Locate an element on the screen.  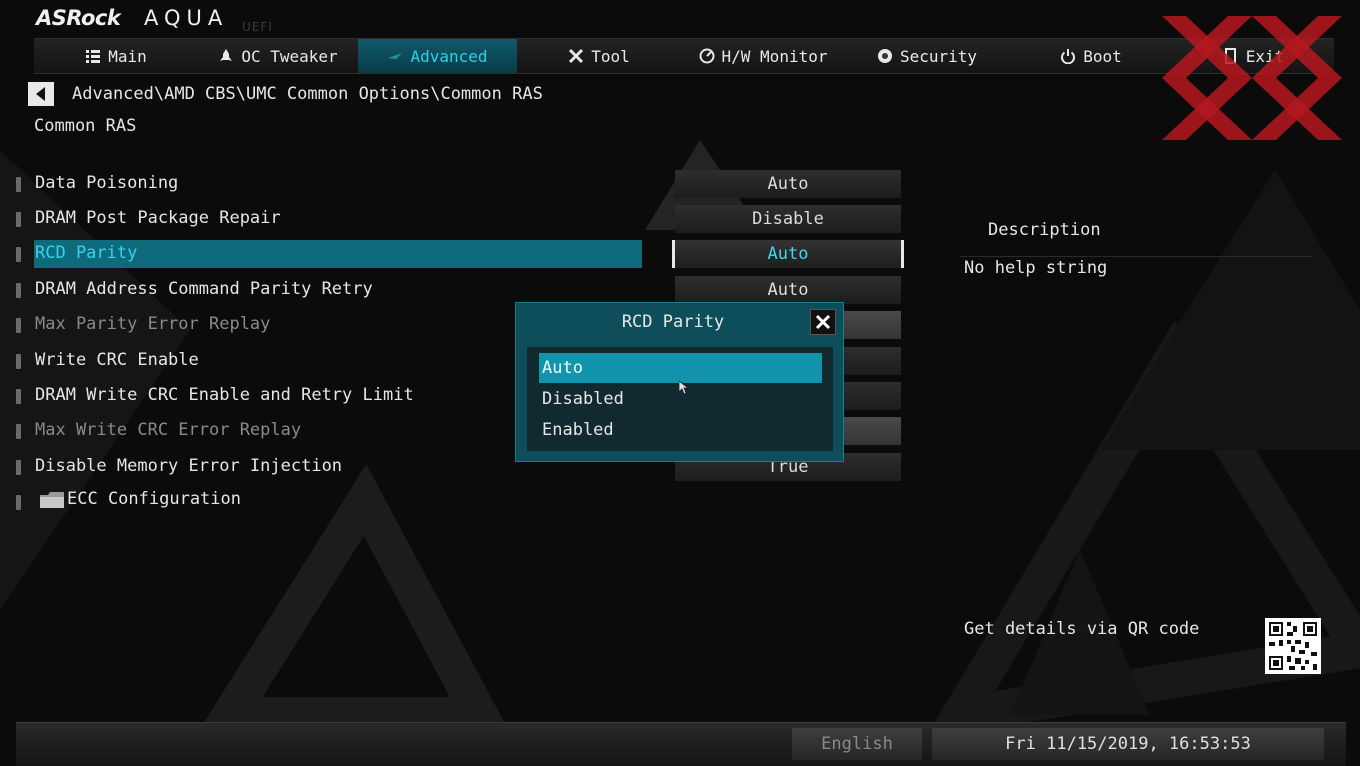
tab-label: Boot is located at coordinates (1102, 56).